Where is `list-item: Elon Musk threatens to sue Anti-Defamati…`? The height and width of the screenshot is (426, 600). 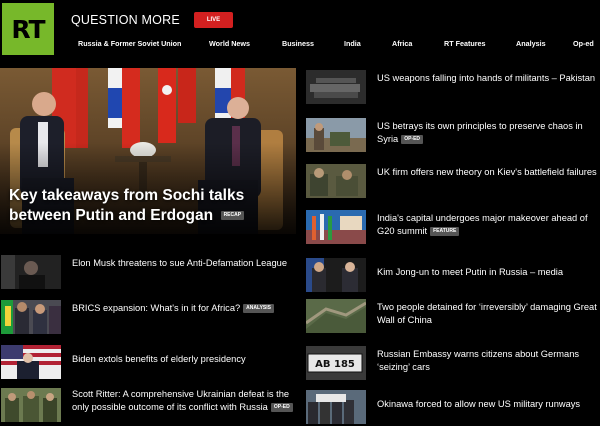 list-item: Elon Musk threatens to sue Anti-Defamati… is located at coordinates (149, 273).